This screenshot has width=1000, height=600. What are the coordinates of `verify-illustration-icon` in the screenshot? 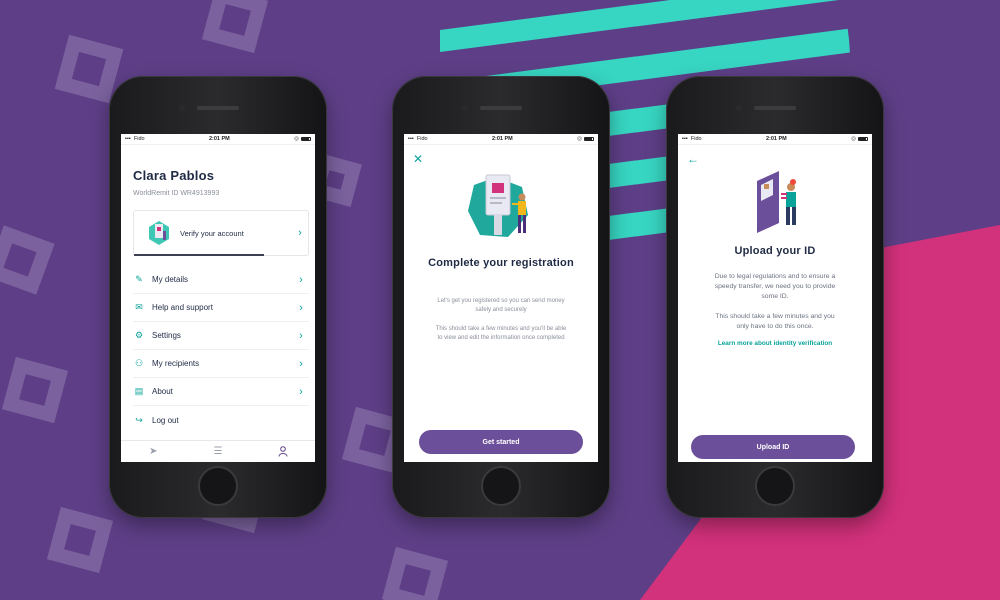 It's located at (159, 233).